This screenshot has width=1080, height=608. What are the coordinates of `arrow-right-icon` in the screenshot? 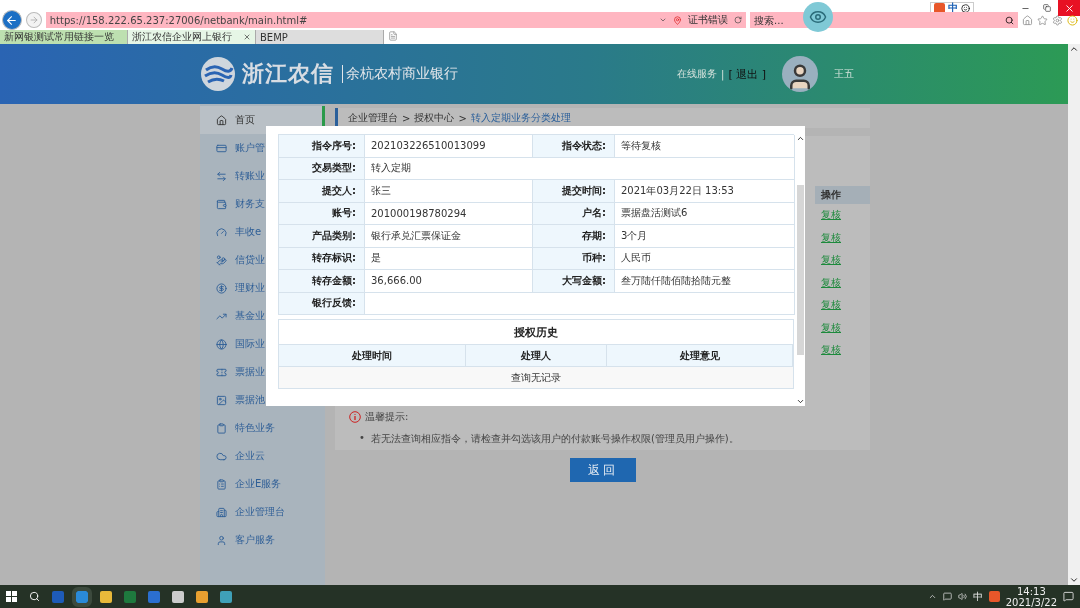 It's located at (33, 20).